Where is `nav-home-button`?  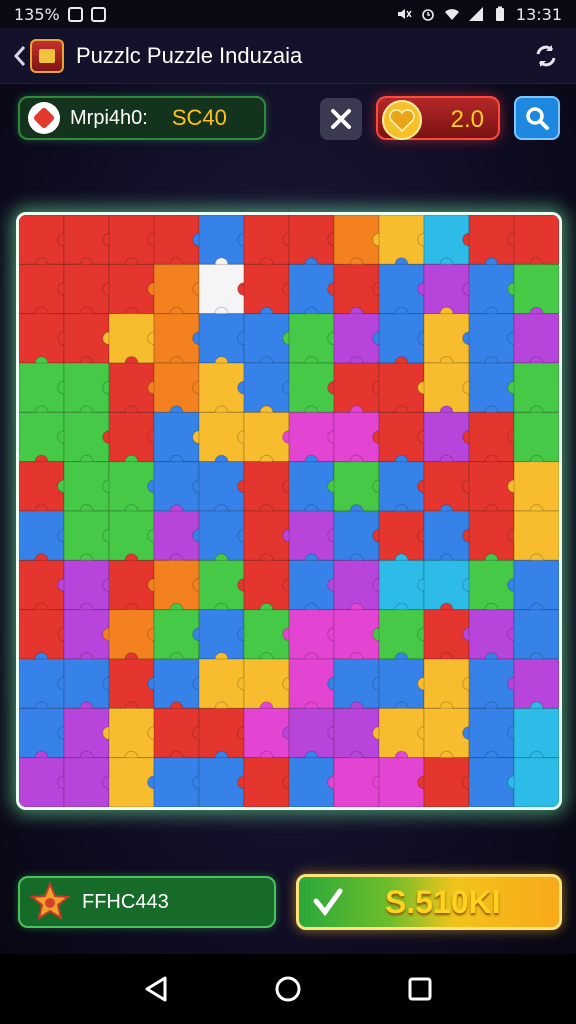 nav-home-button is located at coordinates (288, 989).